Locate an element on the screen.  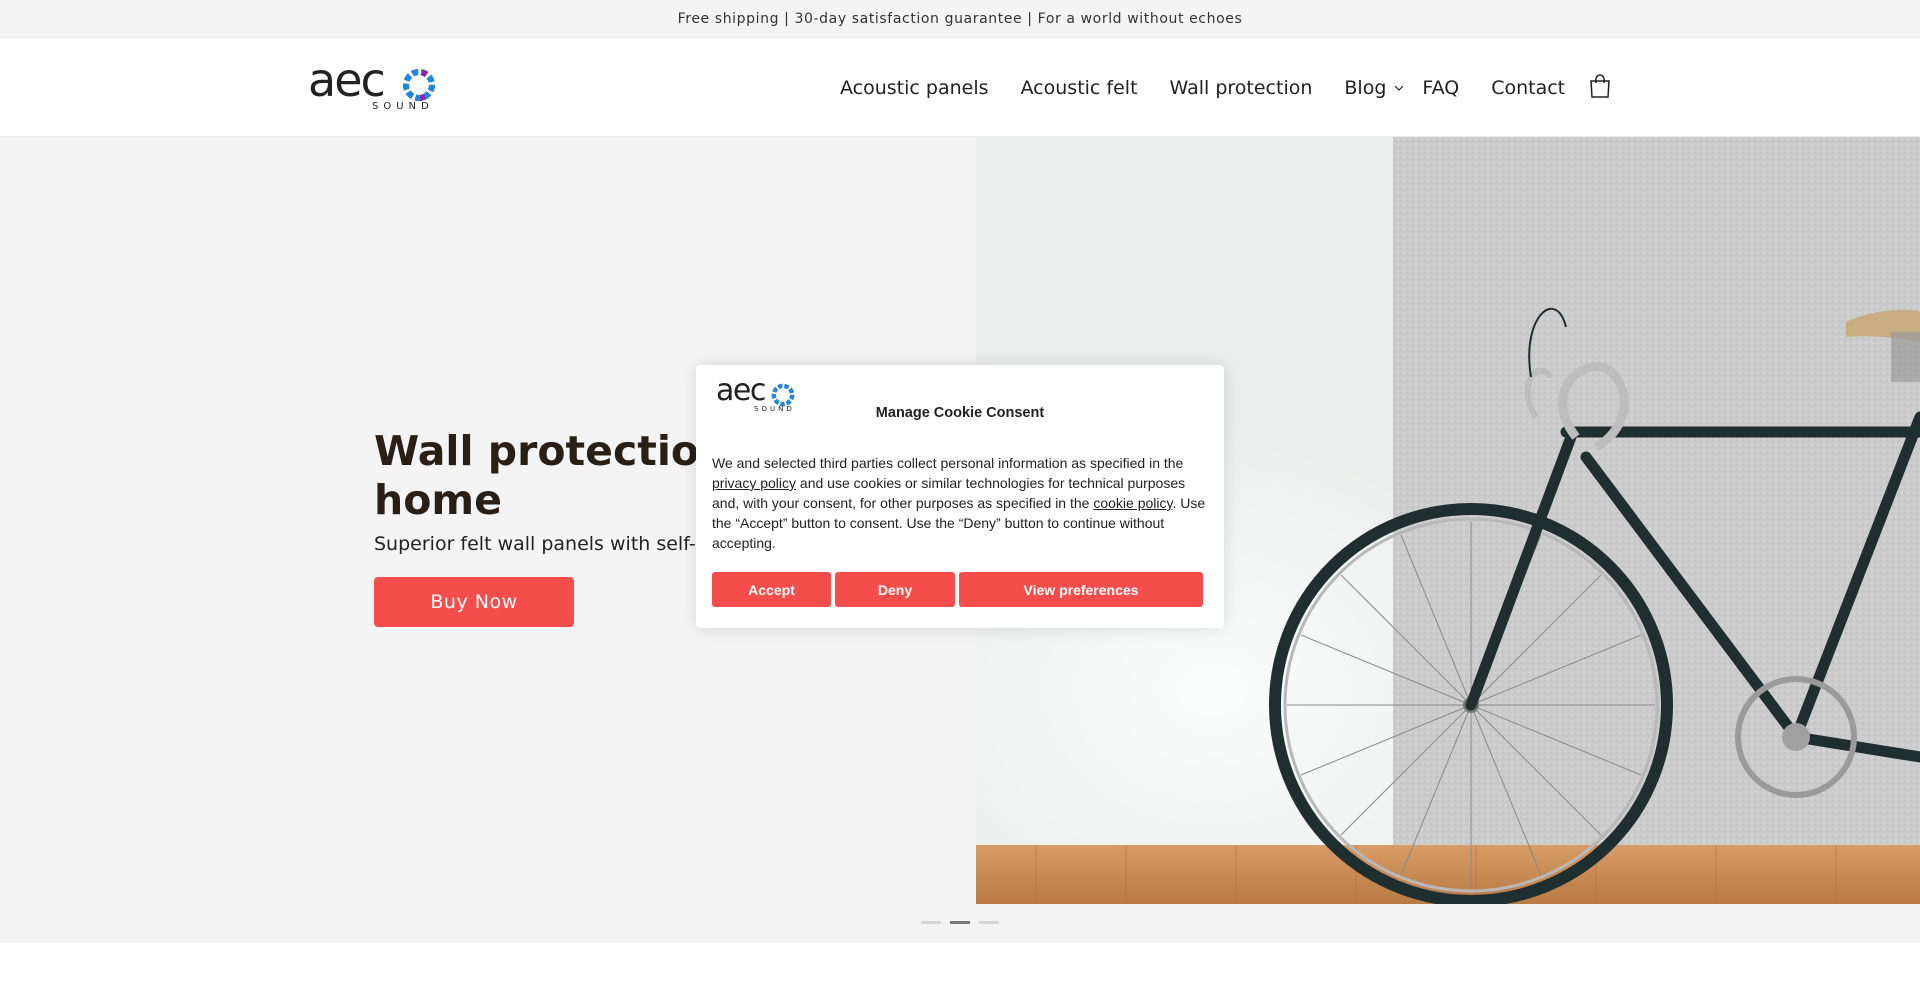
privacy-policy-link: privacy policy is located at coordinates (754, 483).